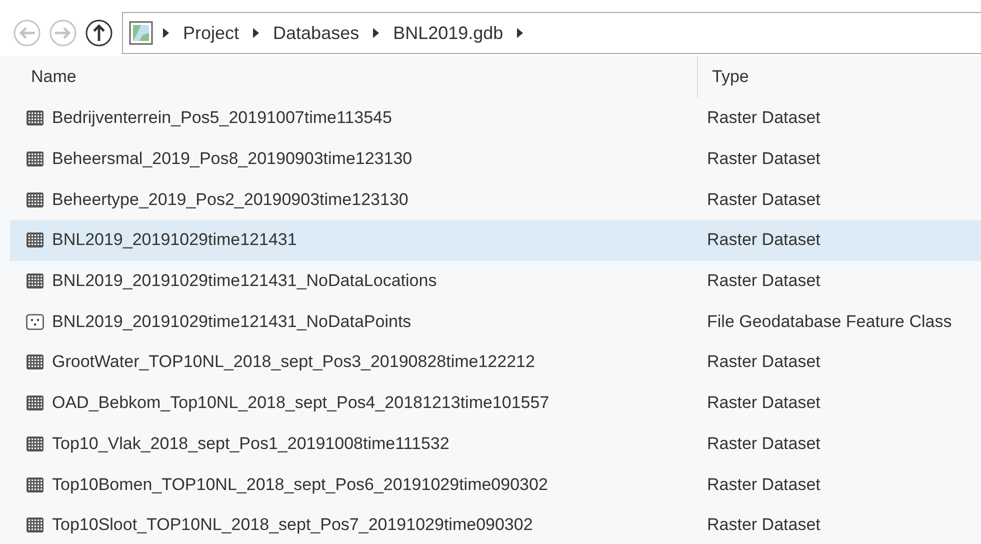 The image size is (981, 544). What do you see at coordinates (300, 484) in the screenshot?
I see `file-name: Top10Bomen_TOP10NL_2018_sept_Pos6_20191029time090302` at bounding box center [300, 484].